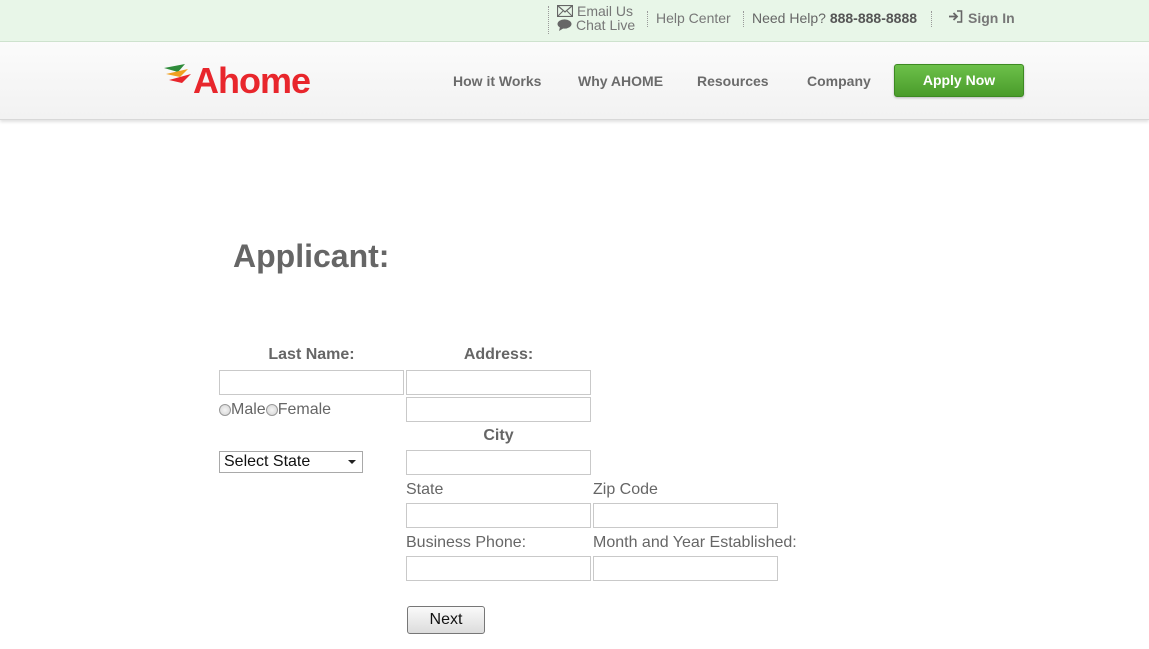  What do you see at coordinates (625, 489) in the screenshot?
I see `zip-code-label: Zip Code` at bounding box center [625, 489].